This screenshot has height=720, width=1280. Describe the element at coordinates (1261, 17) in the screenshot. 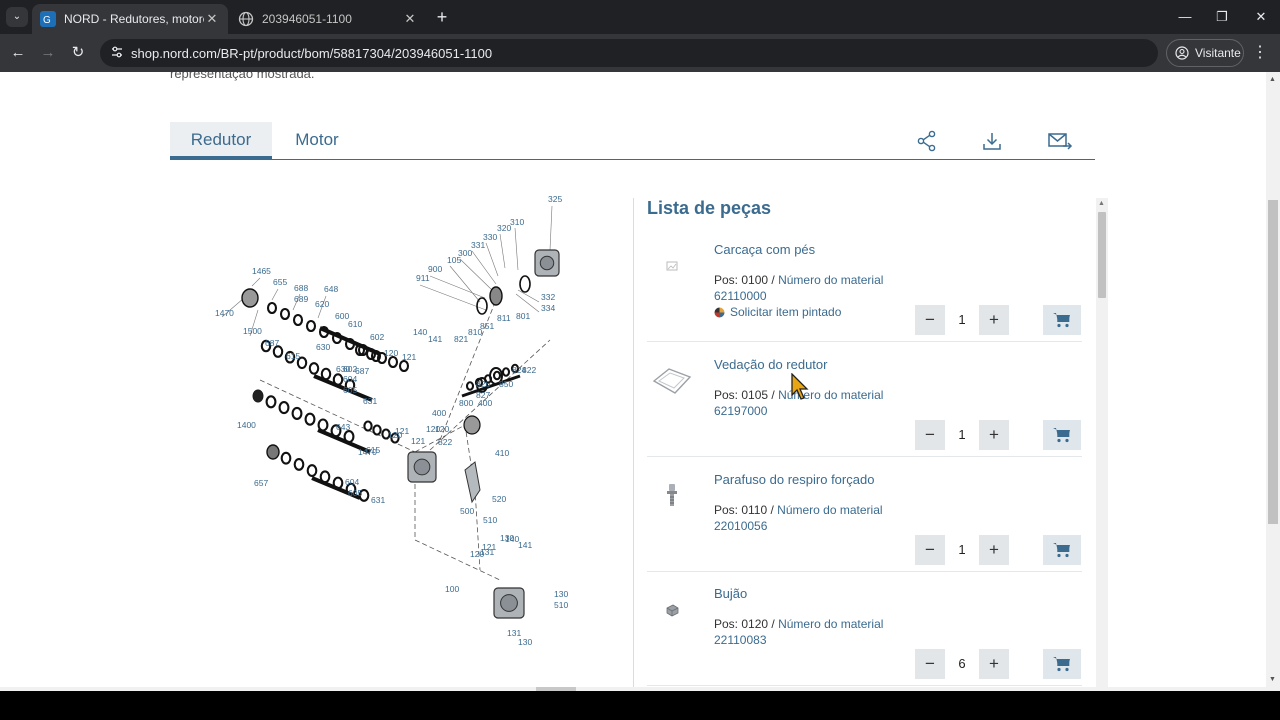

I see `window-close-icon: ✕` at that location.